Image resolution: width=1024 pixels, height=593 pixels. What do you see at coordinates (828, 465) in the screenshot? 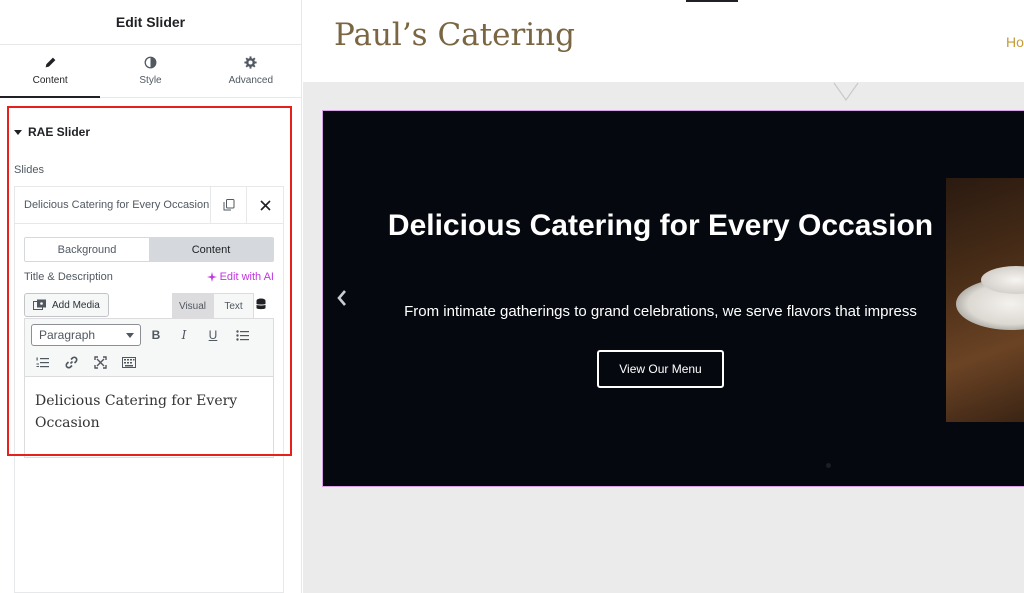
I see `slider-dot` at bounding box center [828, 465].